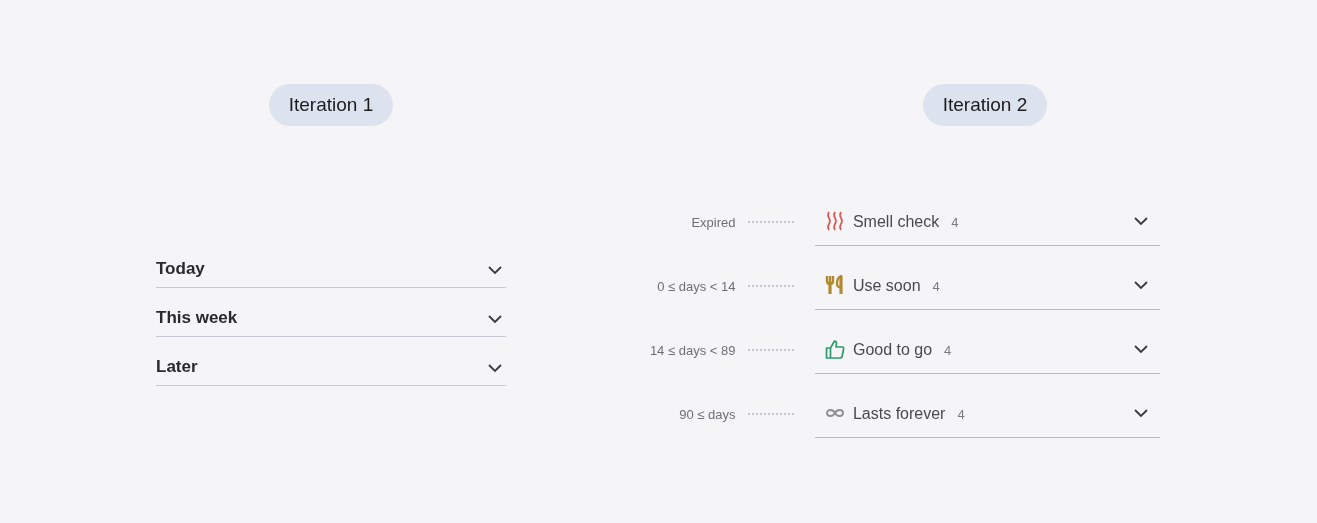  Describe the element at coordinates (987, 214) in the screenshot. I see `bucket-header: Smell check 4` at that location.